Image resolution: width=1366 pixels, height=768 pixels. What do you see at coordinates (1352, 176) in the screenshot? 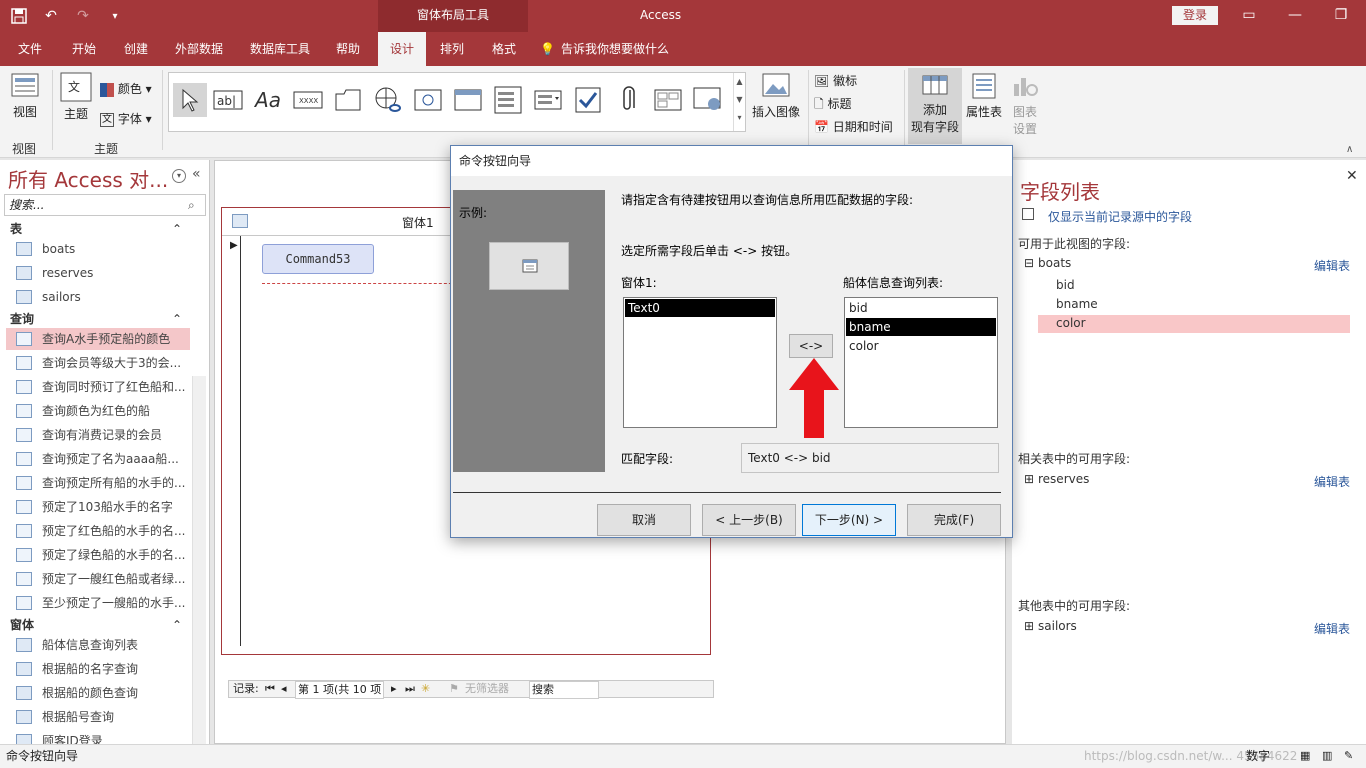
I see `close-icon: ✕` at bounding box center [1352, 176].